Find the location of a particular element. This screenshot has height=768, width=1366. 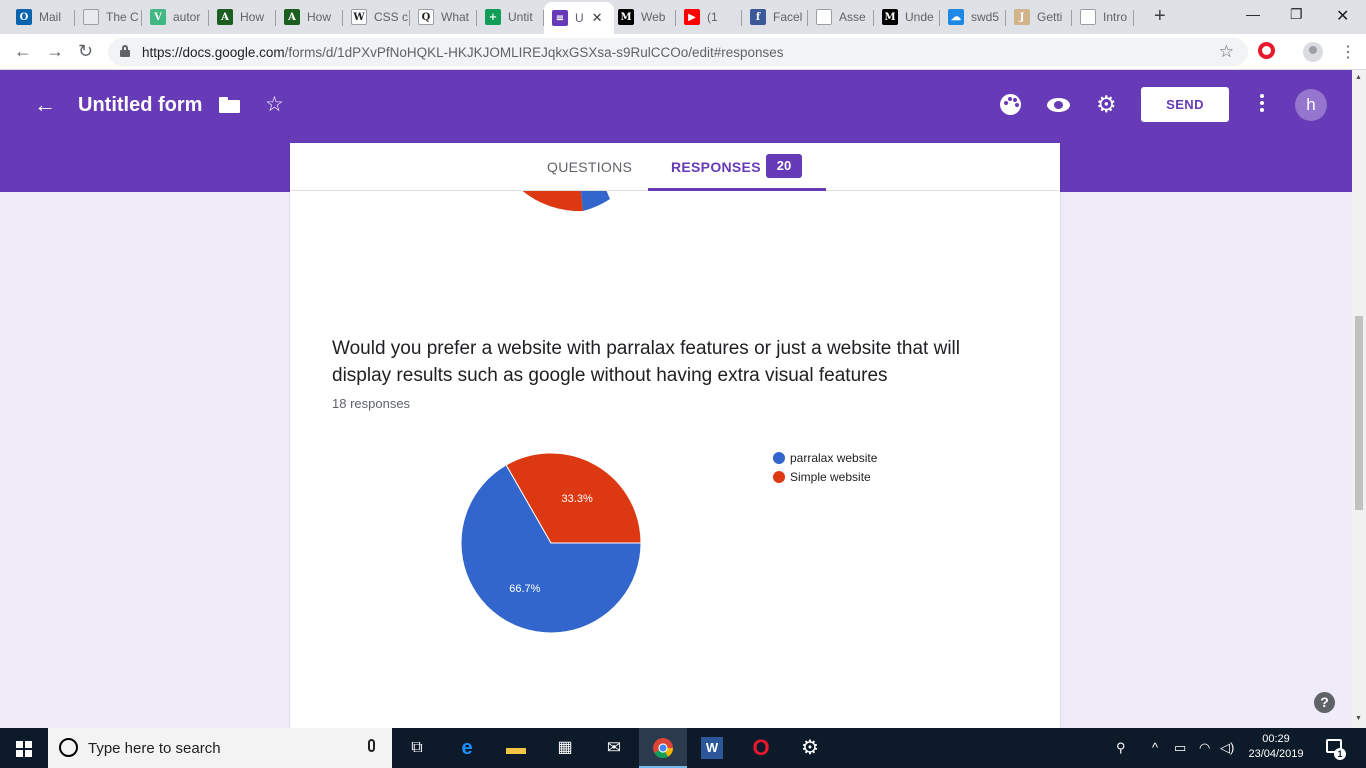

browser-tab: The C is located at coordinates (108, 17).